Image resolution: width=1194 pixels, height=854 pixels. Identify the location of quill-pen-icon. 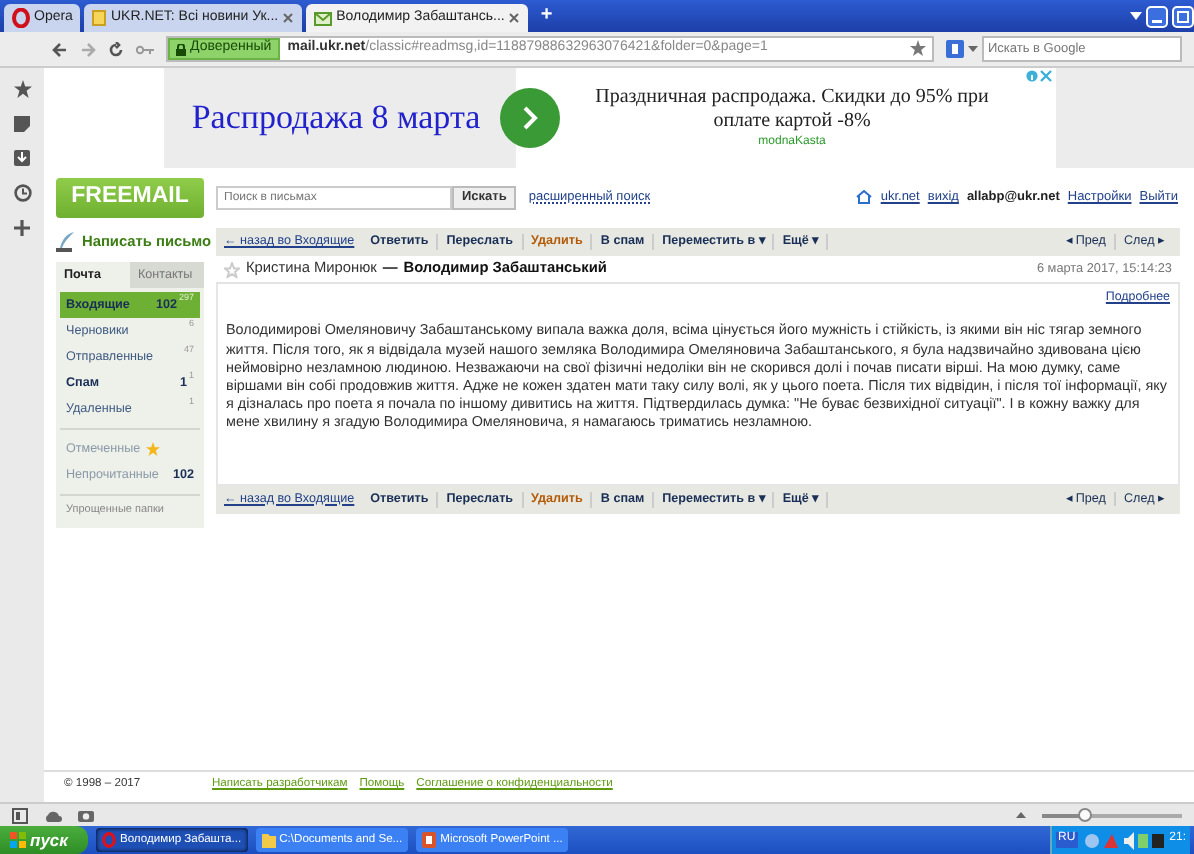
(66, 242).